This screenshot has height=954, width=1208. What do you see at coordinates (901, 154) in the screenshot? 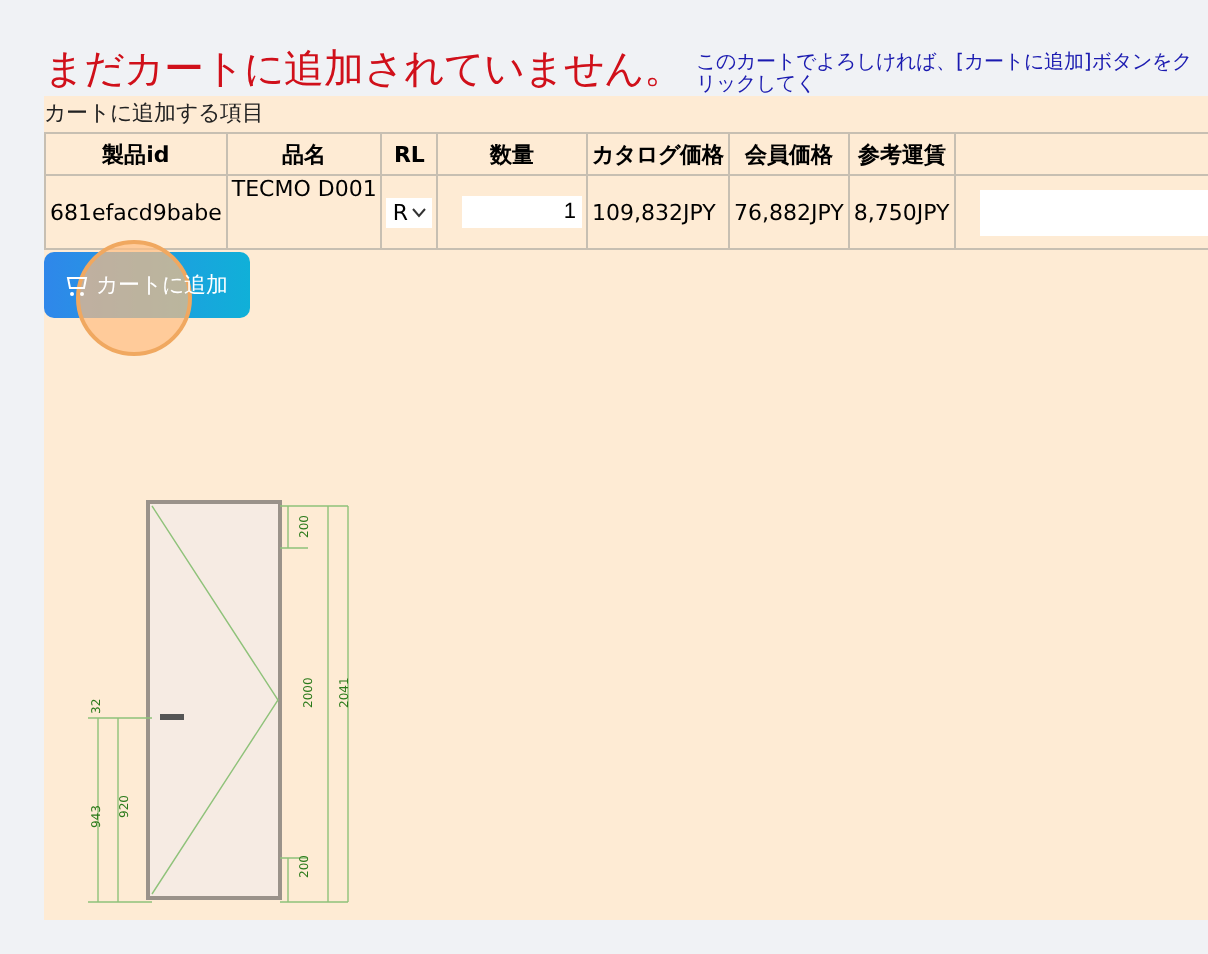
I see `column-header: 参考運賃` at bounding box center [901, 154].